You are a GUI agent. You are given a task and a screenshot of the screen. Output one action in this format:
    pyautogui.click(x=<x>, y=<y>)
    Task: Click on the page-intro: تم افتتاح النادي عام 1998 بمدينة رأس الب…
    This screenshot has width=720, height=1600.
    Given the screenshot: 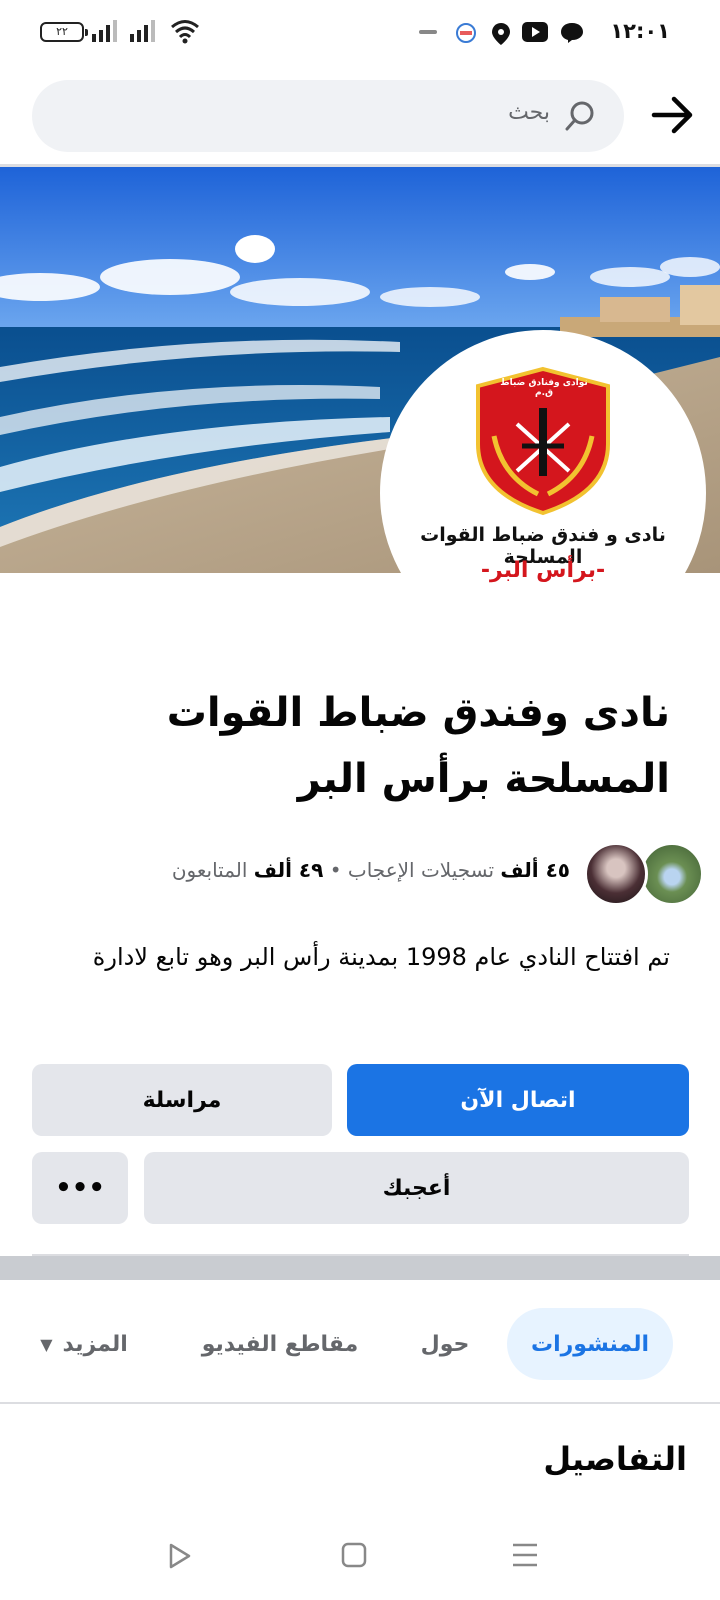 What is the action you would take?
    pyautogui.click(x=350, y=957)
    